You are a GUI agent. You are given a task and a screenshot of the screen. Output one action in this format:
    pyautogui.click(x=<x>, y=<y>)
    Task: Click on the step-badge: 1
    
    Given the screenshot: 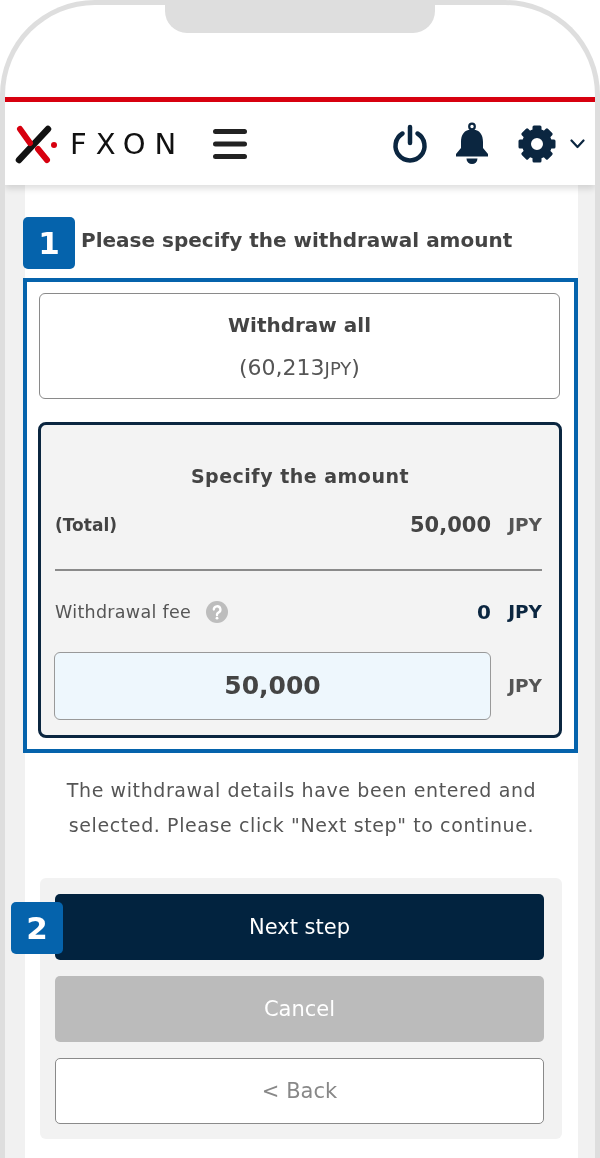 What is the action you would take?
    pyautogui.click(x=49, y=243)
    